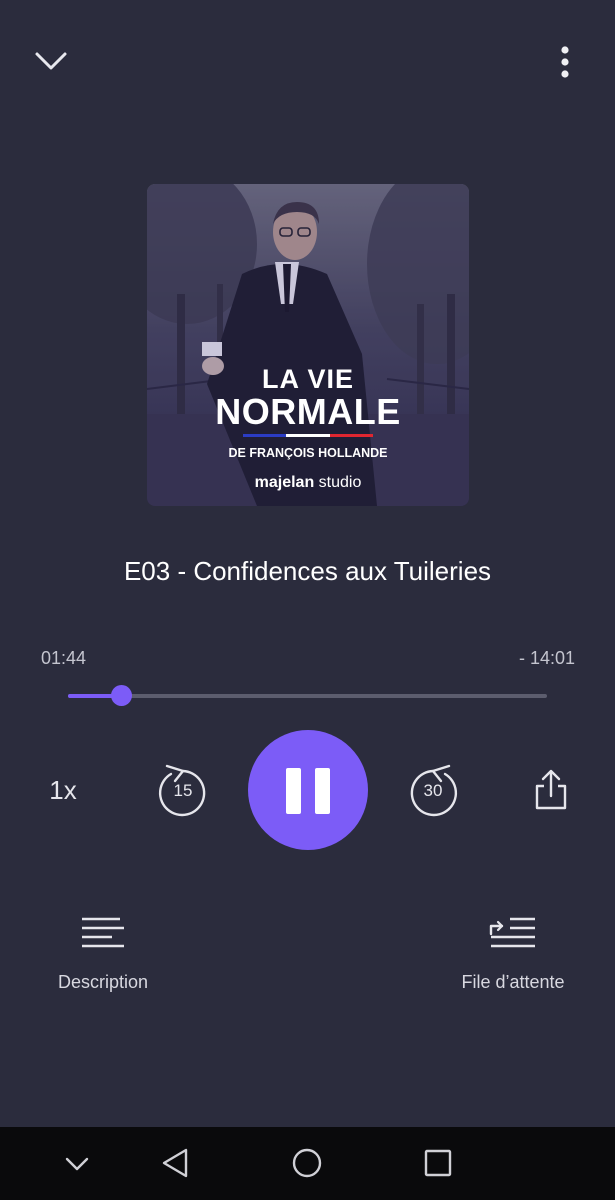 The width and height of the screenshot is (615, 1200). What do you see at coordinates (322, 791) in the screenshot?
I see `pause-icon-bar-right` at bounding box center [322, 791].